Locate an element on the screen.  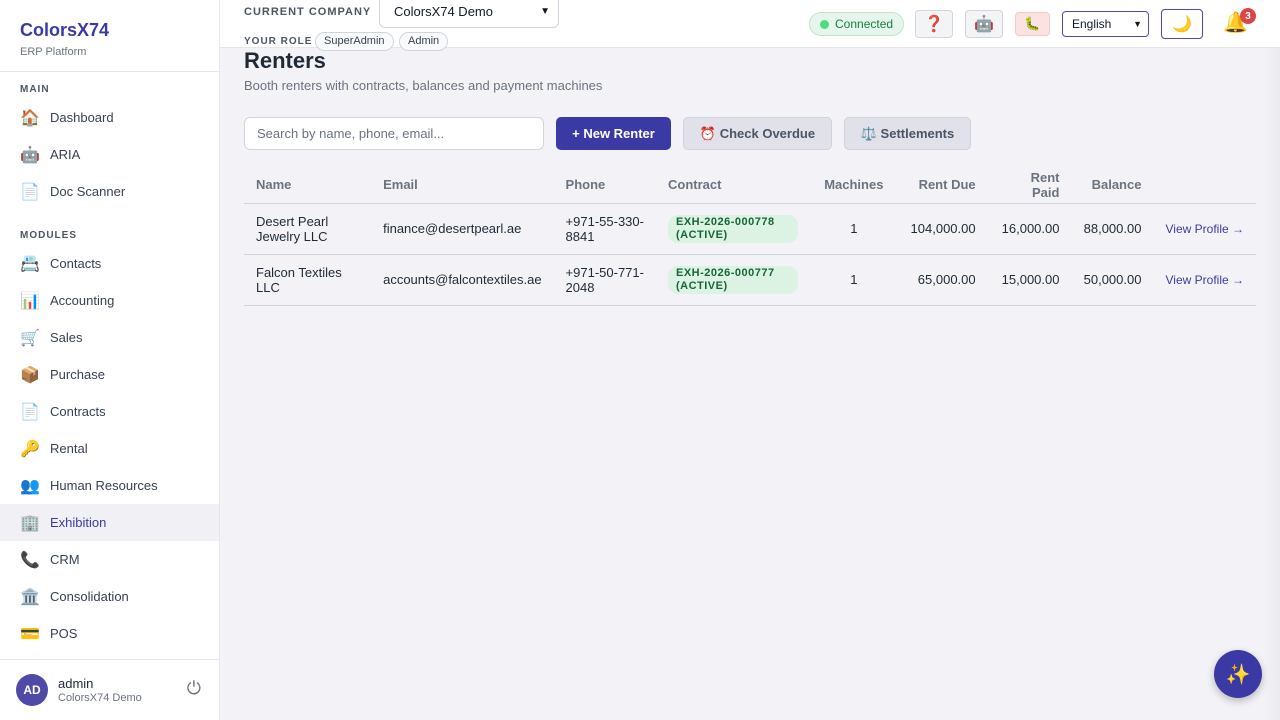
sidebar-item-human-resources: 👥 Human Resources is located at coordinates (109, 485).